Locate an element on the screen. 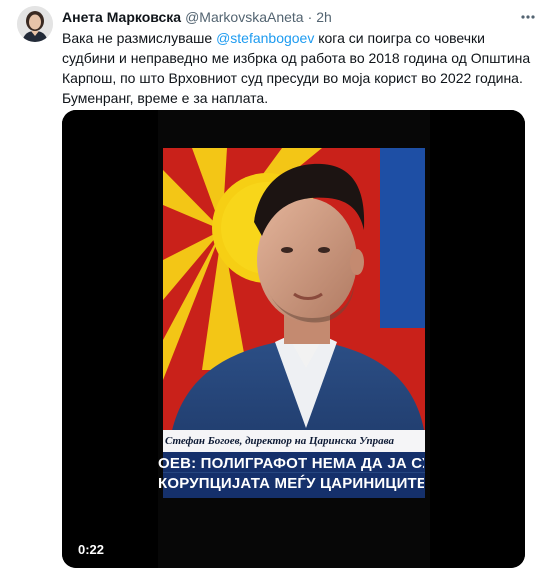 This screenshot has height=570, width=553. video-ticker-line-1: ОЕВ: ПОЛИГРАФОТ НЕМА ДА ЈА СУЗБ is located at coordinates (291, 463).